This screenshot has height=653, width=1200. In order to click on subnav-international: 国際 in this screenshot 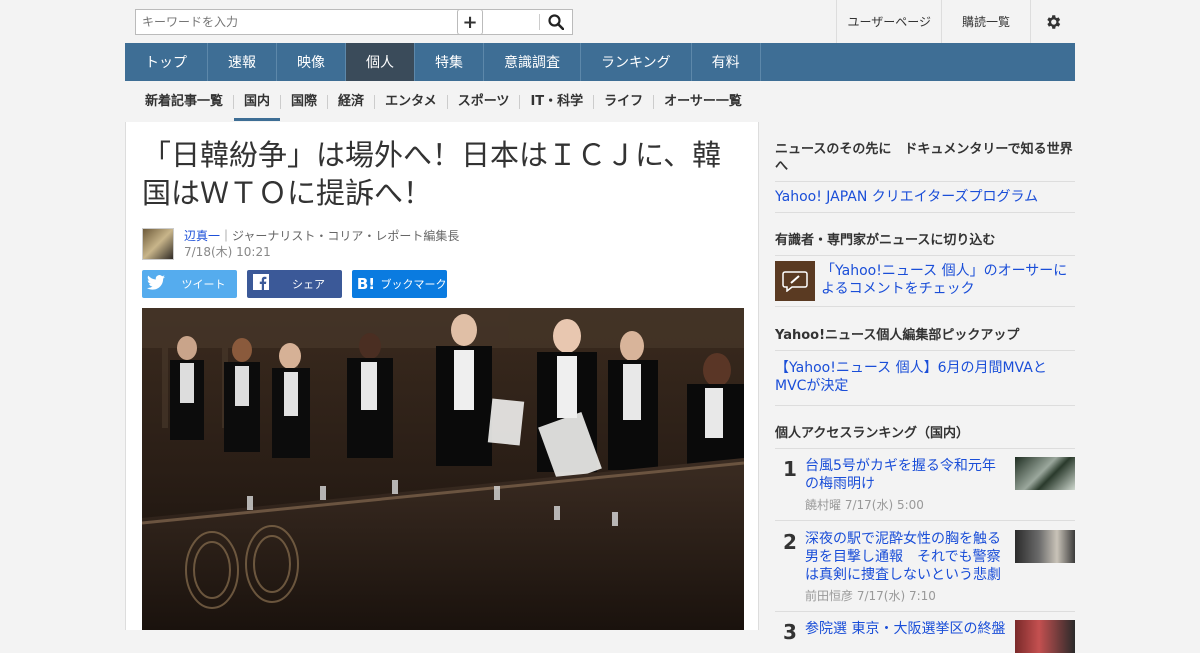, I will do `click(303, 101)`.